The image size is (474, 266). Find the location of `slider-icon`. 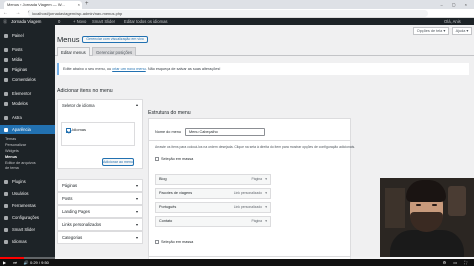

slider-icon is located at coordinates (6, 230).